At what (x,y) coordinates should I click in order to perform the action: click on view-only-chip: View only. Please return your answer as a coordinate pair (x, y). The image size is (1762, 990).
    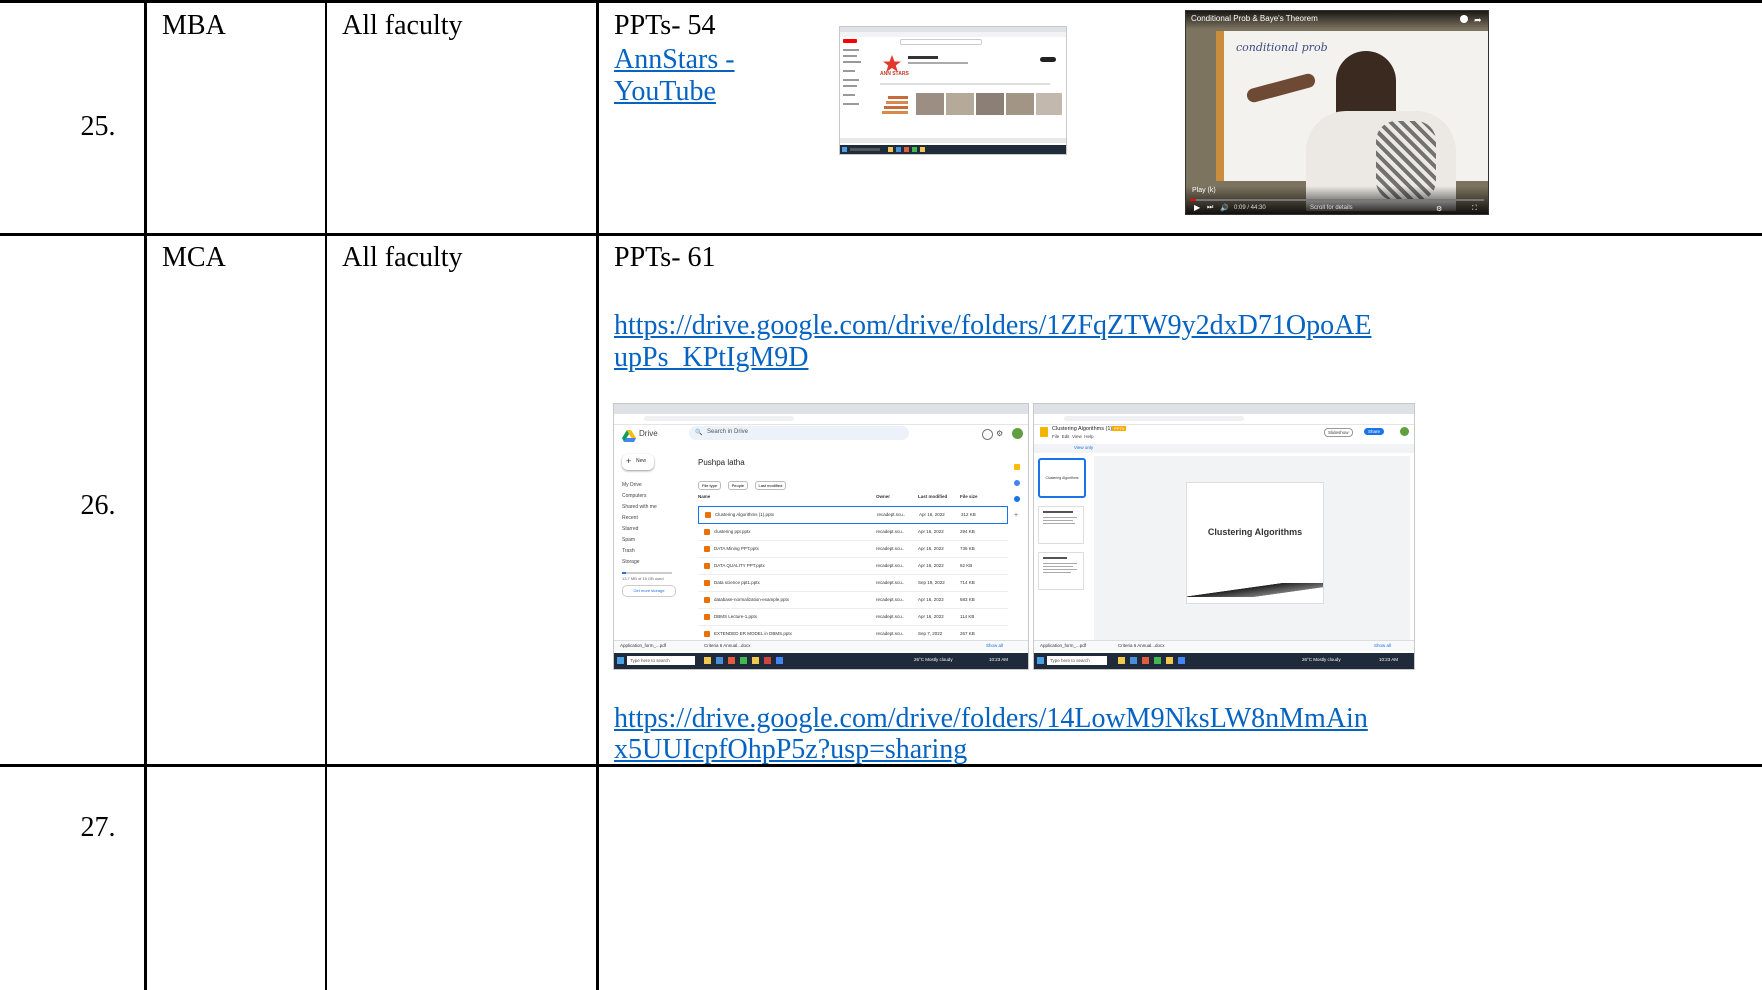
    Looking at the image, I should click on (1083, 447).